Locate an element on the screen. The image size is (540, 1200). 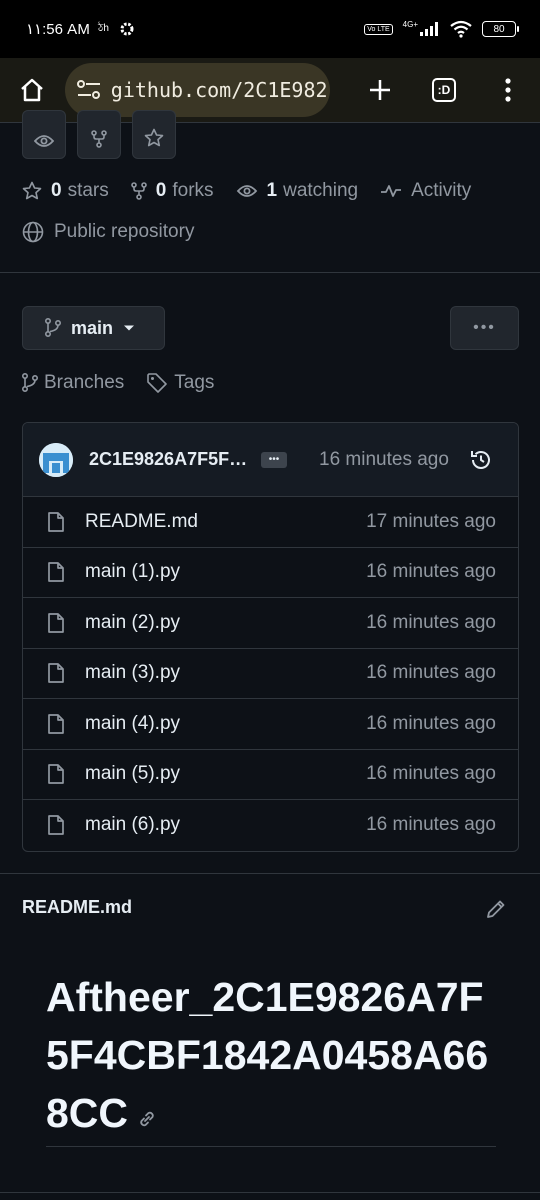
browser-actions: :D is located at coordinates (444, 90).